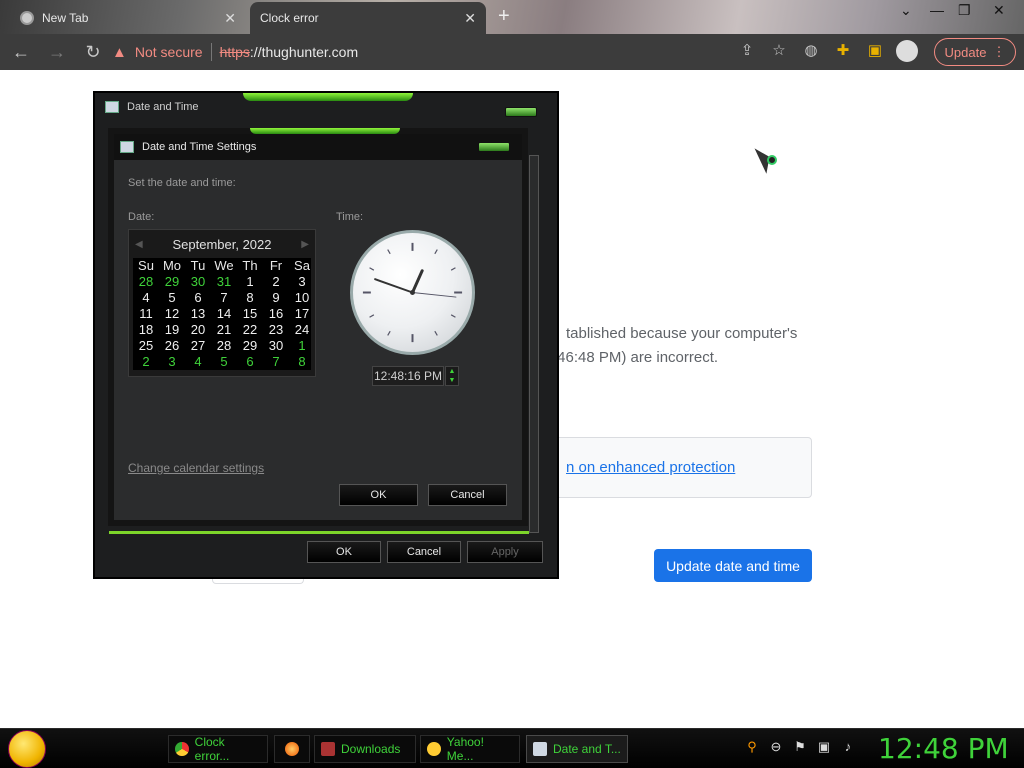 Image resolution: width=1024 pixels, height=768 pixels. What do you see at coordinates (975, 52) in the screenshot?
I see `update-chrome-button: Update ⋮` at bounding box center [975, 52].